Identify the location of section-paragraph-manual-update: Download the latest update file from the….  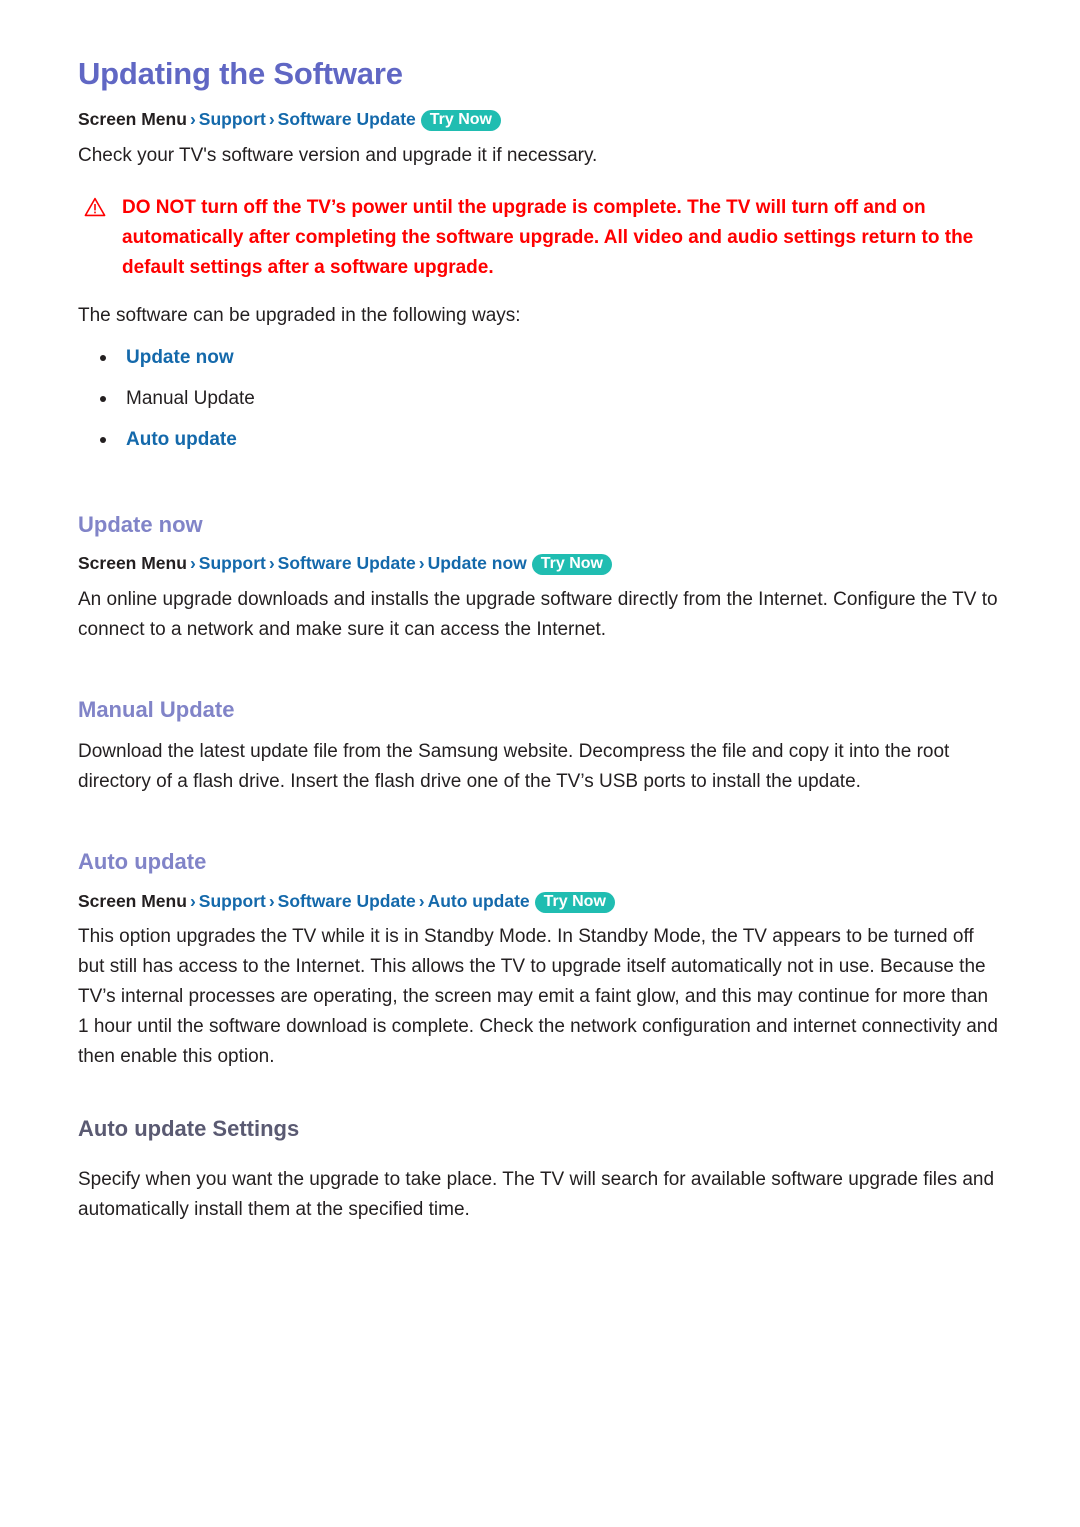
(514, 767).